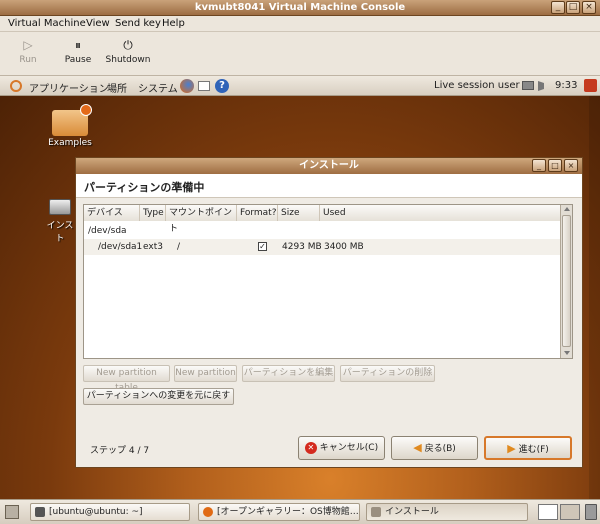  What do you see at coordinates (117, 87) in the screenshot?
I see `menu-places: 場所` at bounding box center [117, 87].